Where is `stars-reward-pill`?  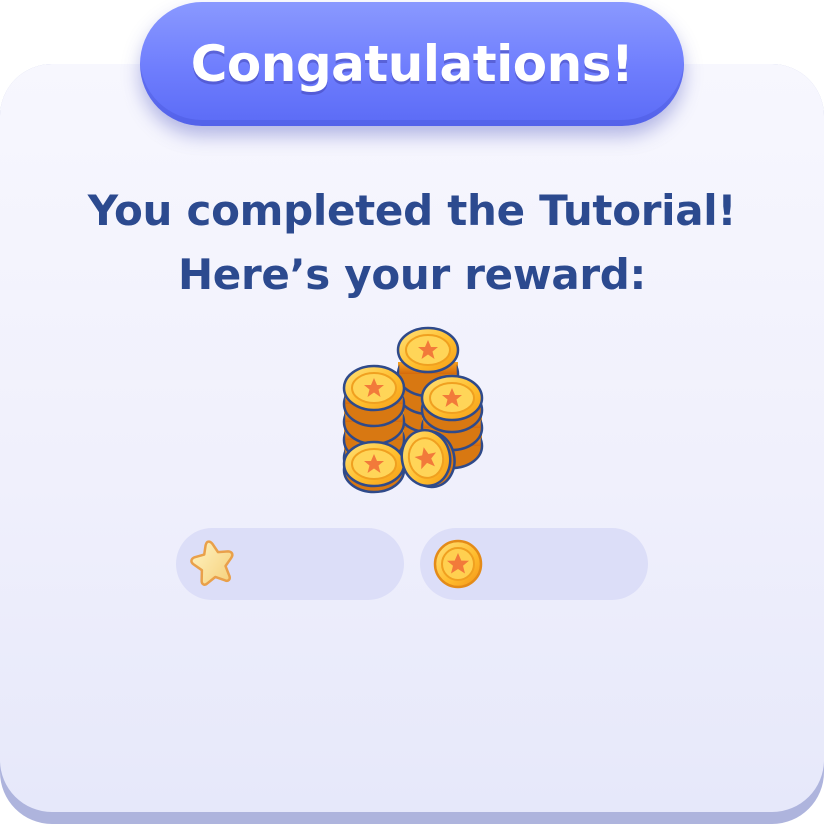
stars-reward-pill is located at coordinates (290, 564).